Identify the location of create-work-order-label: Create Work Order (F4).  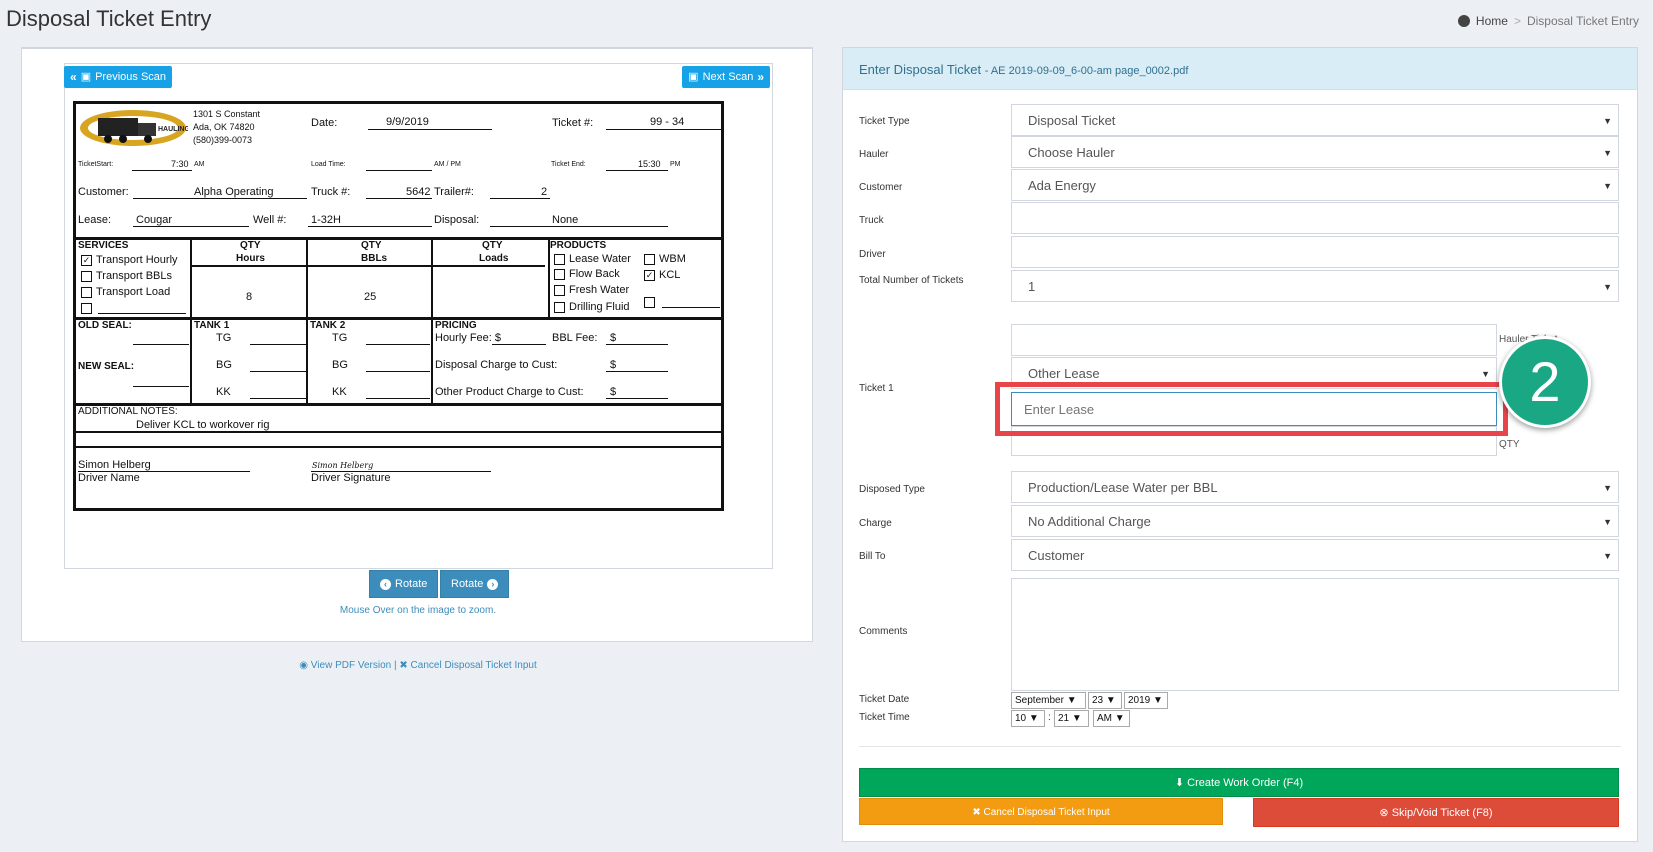
(1245, 783).